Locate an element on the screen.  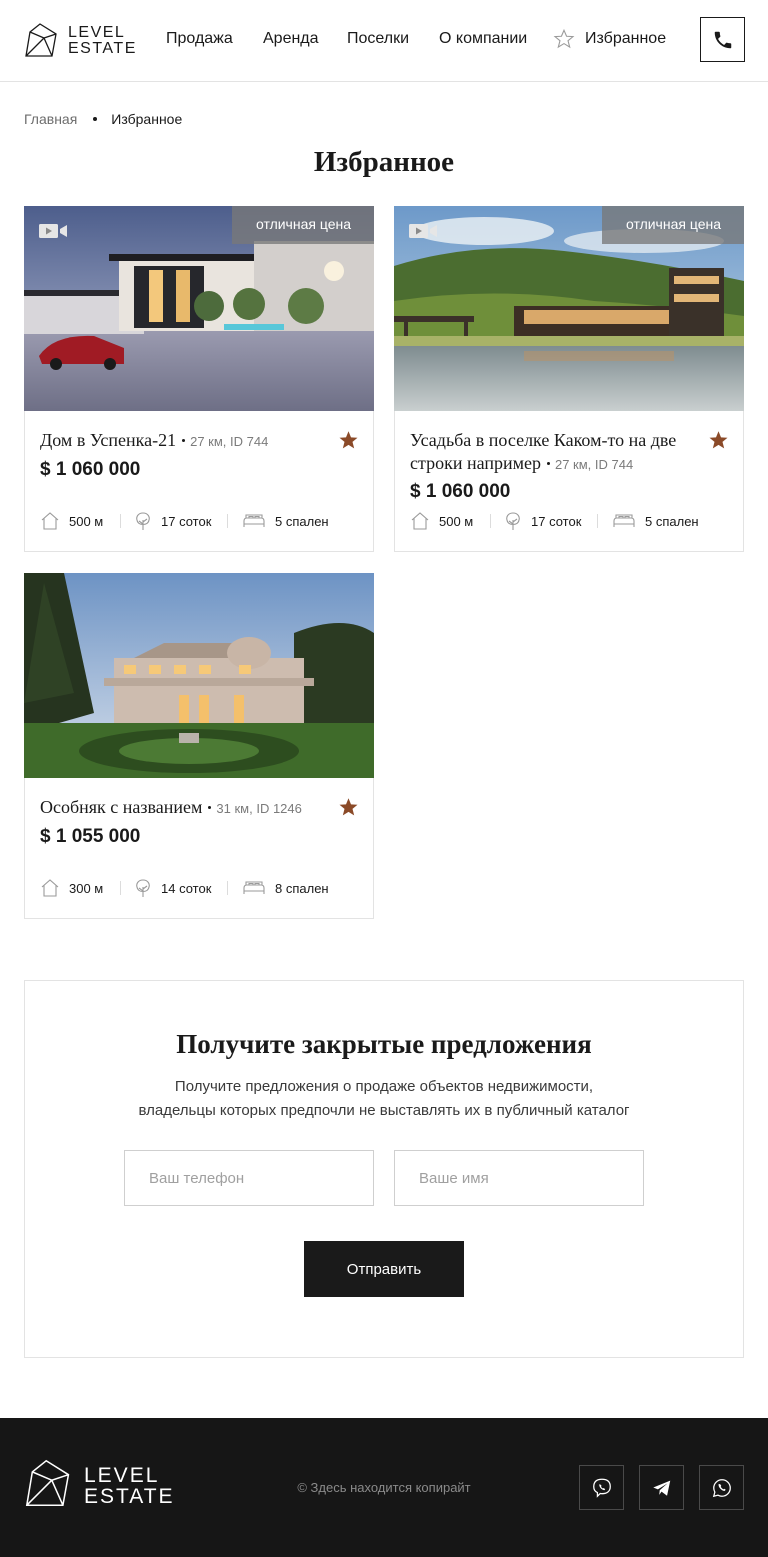
whatsapp-icon is located at coordinates (721, 1487).